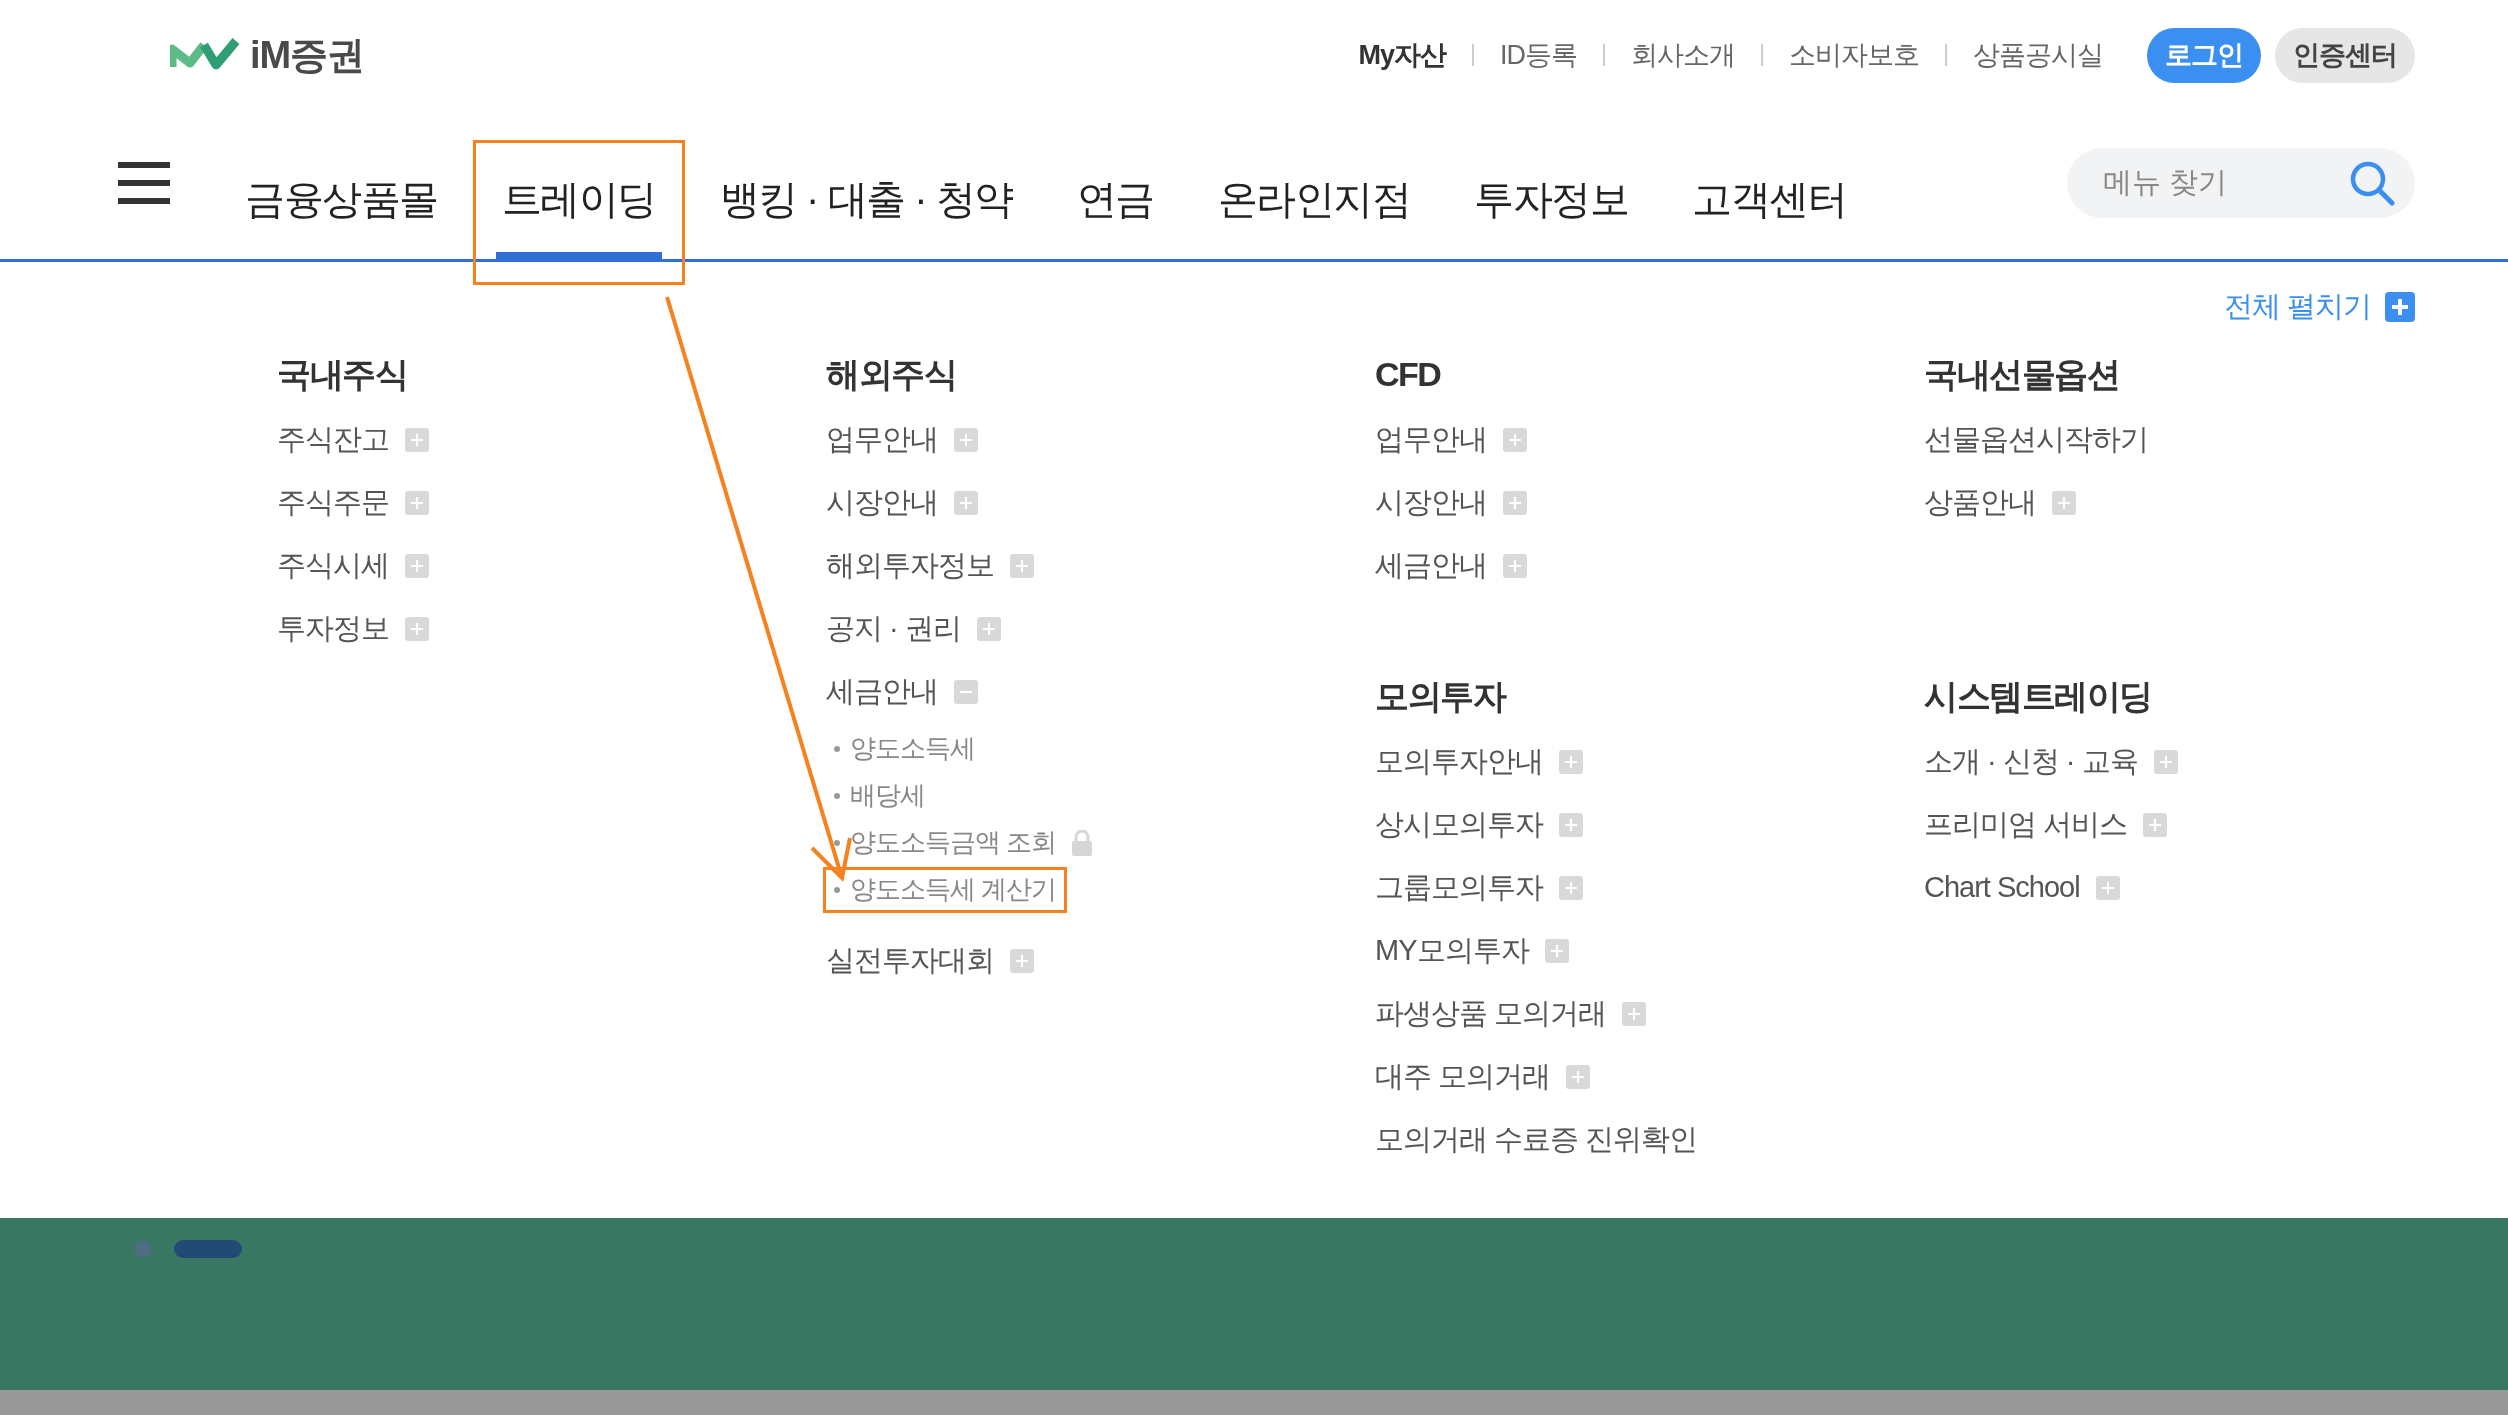 The width and height of the screenshot is (2508, 1415). Describe the element at coordinates (910, 565) in the screenshot. I see `menu-item: 해외투자정보` at that location.